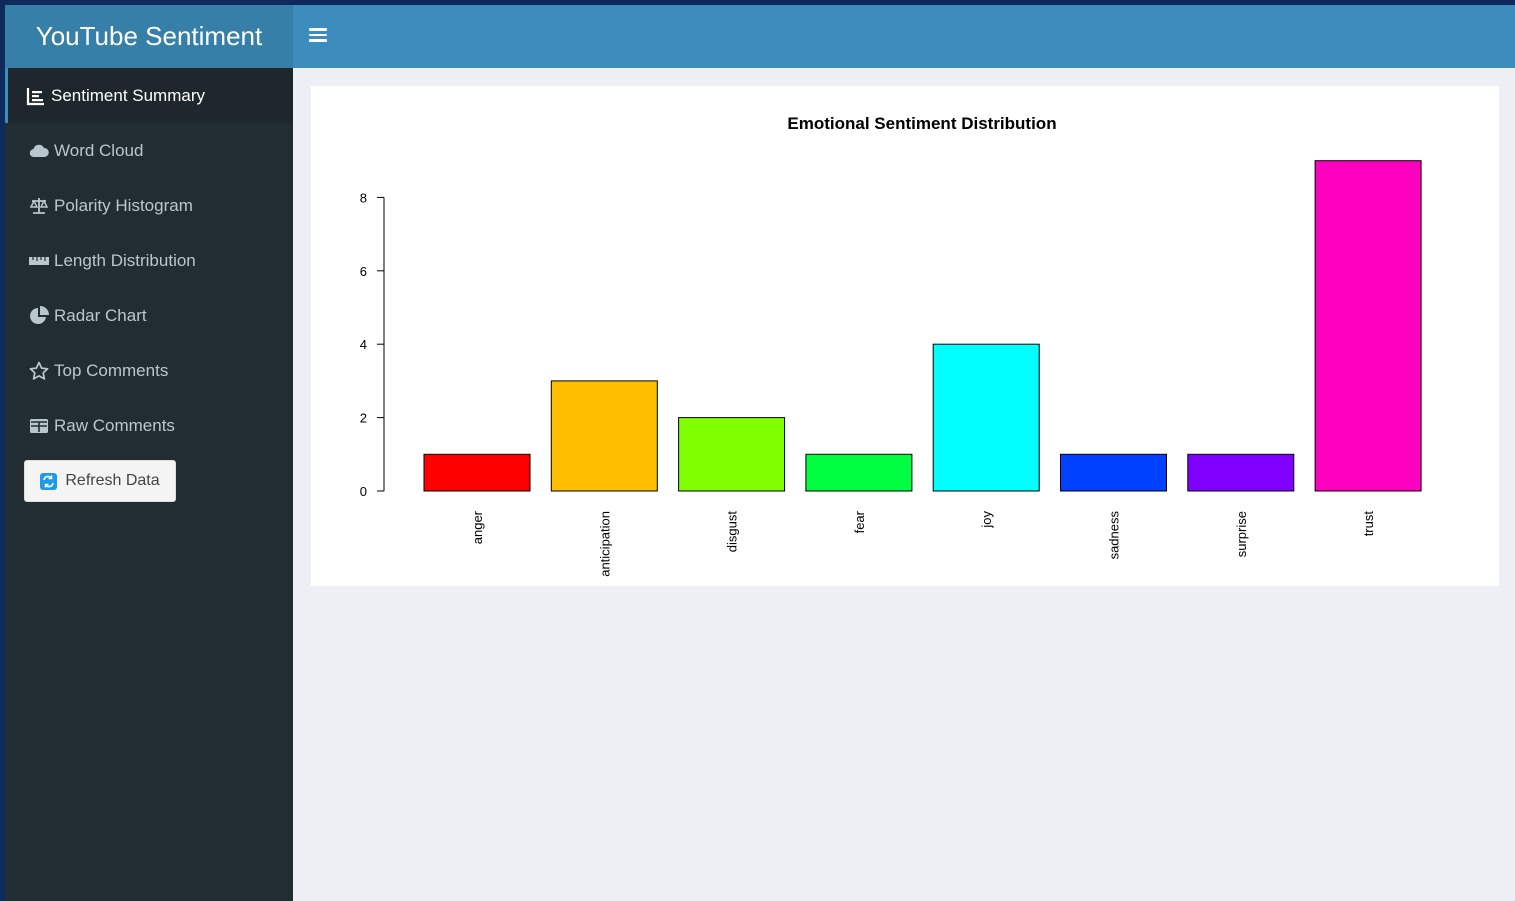 This screenshot has height=901, width=1515. What do you see at coordinates (49, 481) in the screenshot?
I see `refresh-icon` at bounding box center [49, 481].